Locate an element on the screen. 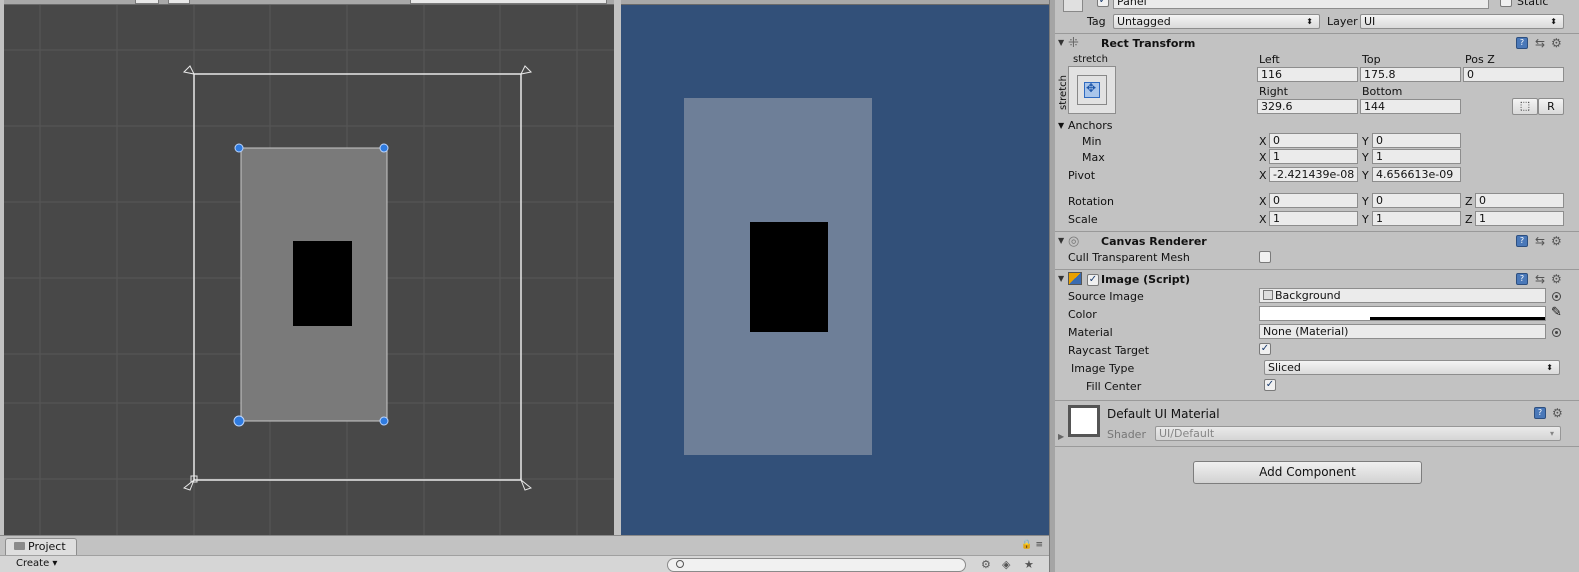 This screenshot has width=1579, height=572. material-preview is located at coordinates (1084, 421).